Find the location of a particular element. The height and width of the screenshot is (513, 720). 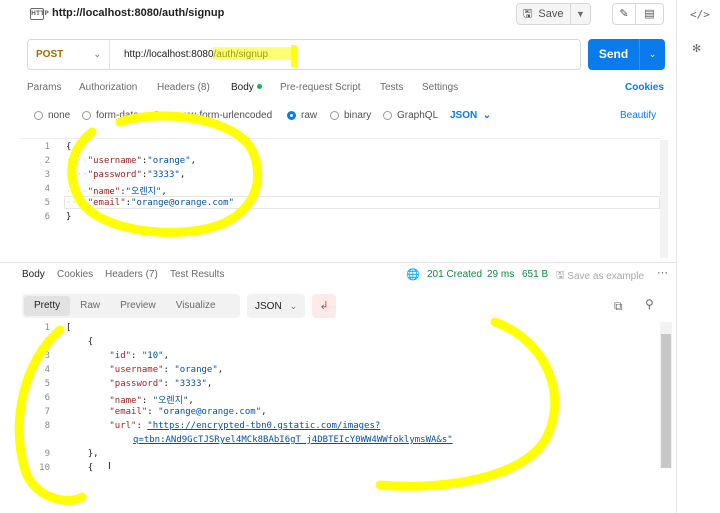

method-select: POST ⌄ is located at coordinates (69, 54).